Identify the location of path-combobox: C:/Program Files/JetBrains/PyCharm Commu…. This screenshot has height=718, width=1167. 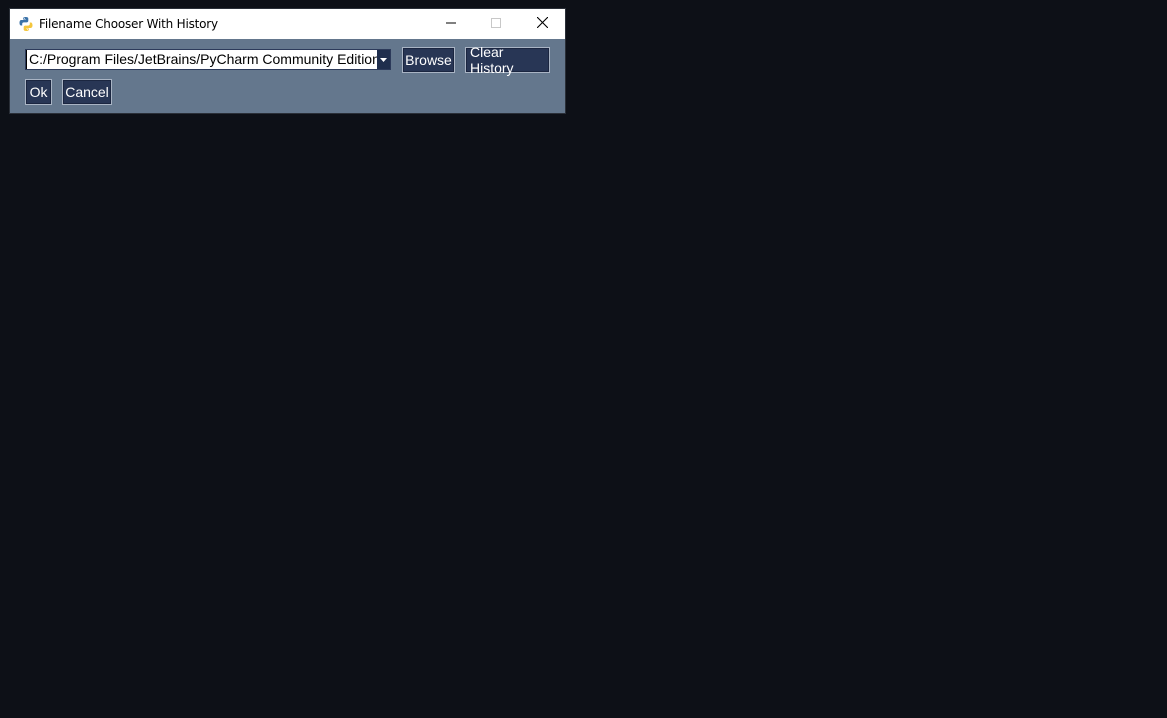
(208, 59).